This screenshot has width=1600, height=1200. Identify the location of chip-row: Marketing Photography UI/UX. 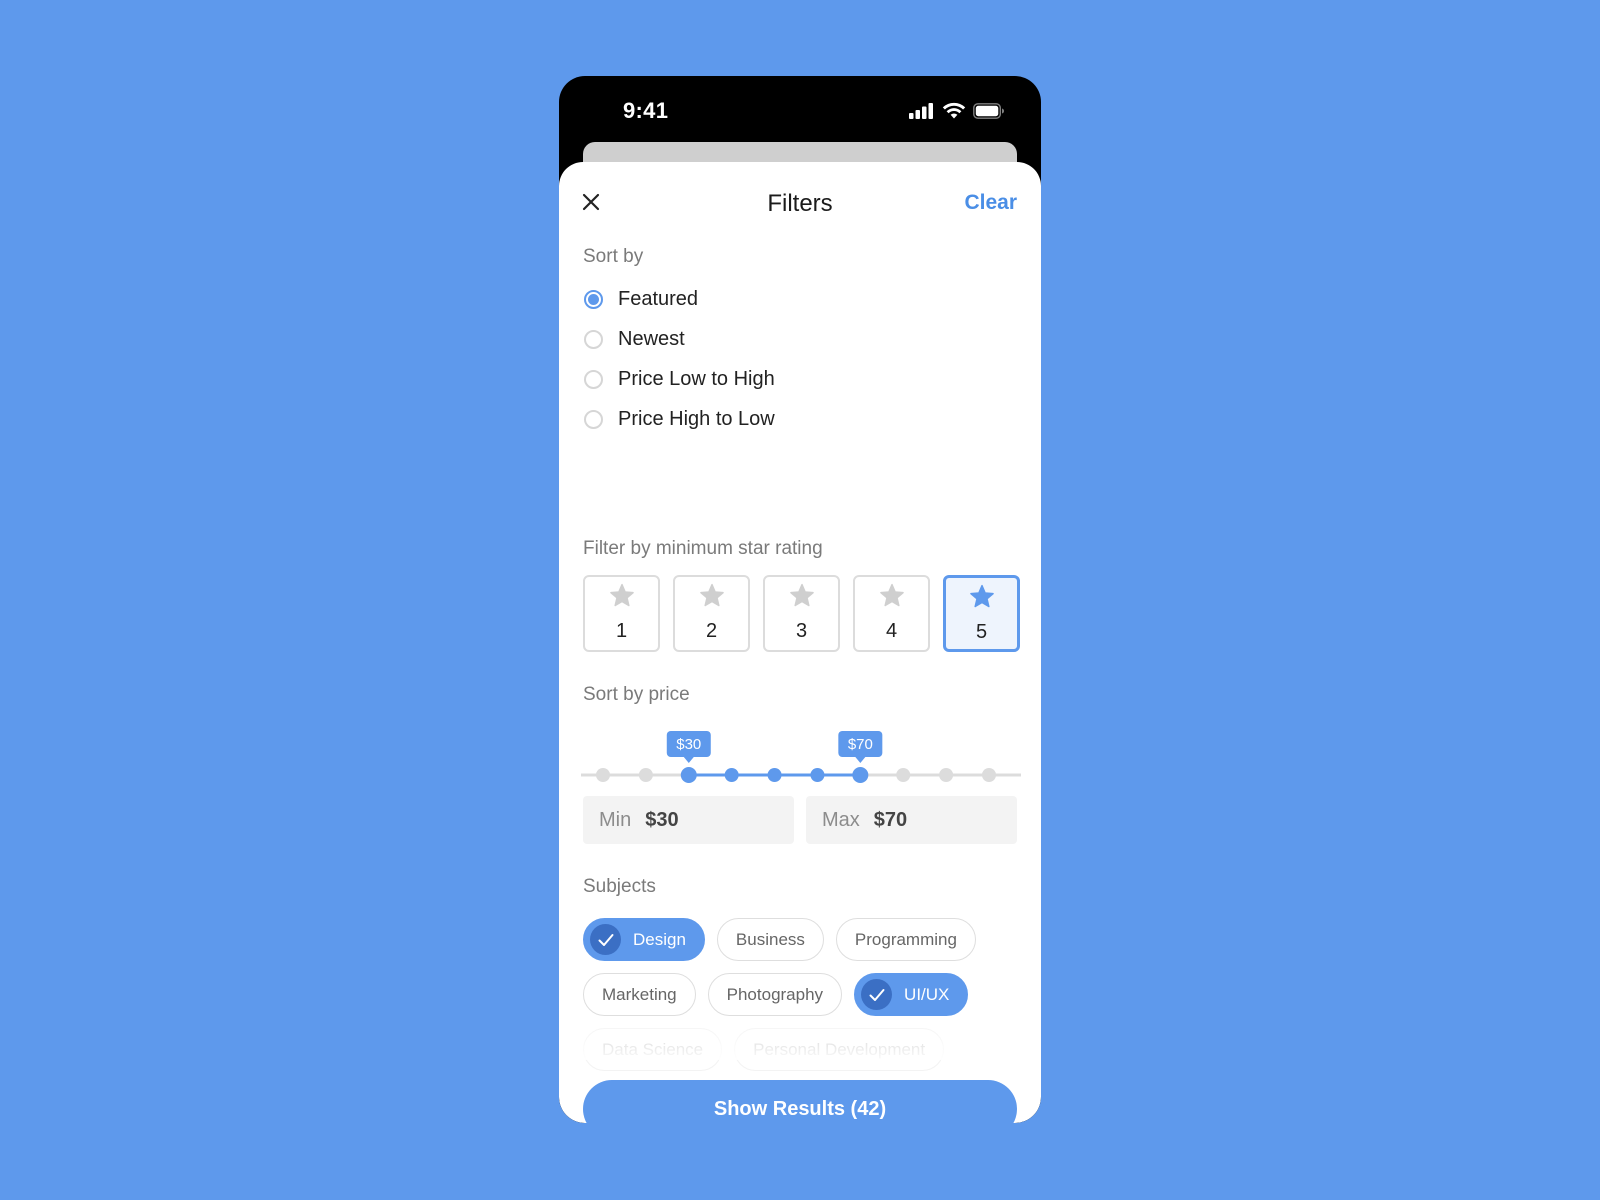
(803, 994).